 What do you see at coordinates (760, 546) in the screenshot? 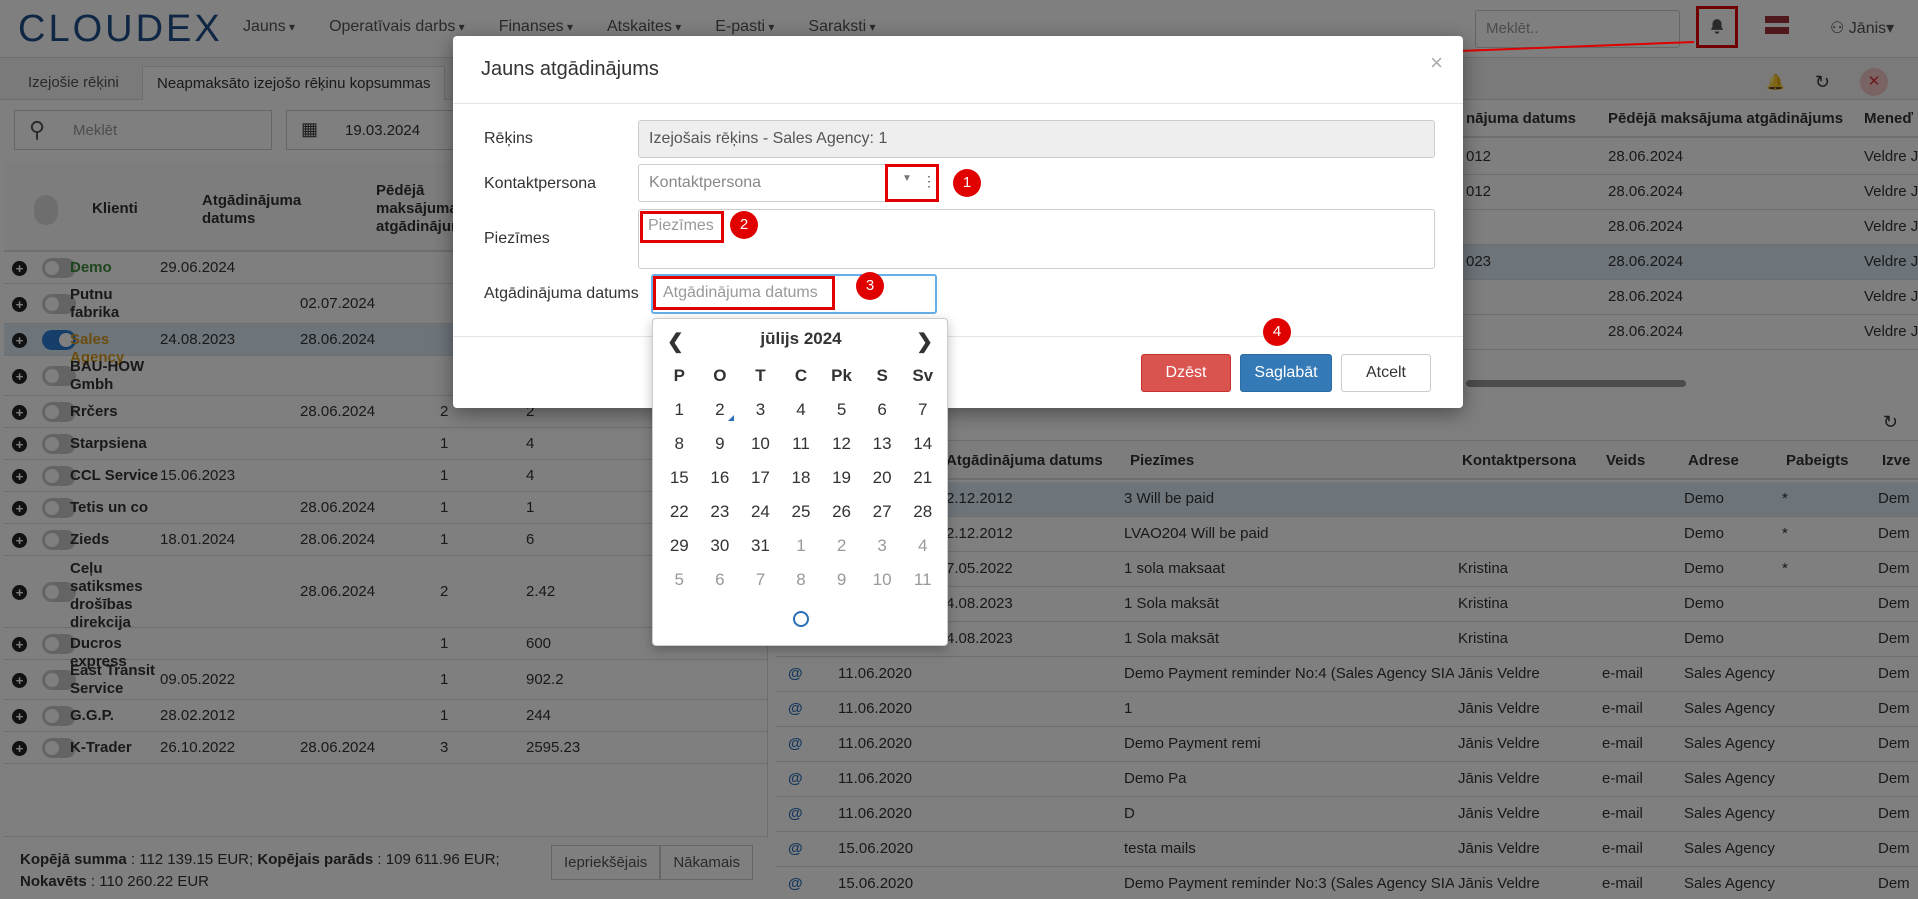
I see `calendar-day: 31` at bounding box center [760, 546].